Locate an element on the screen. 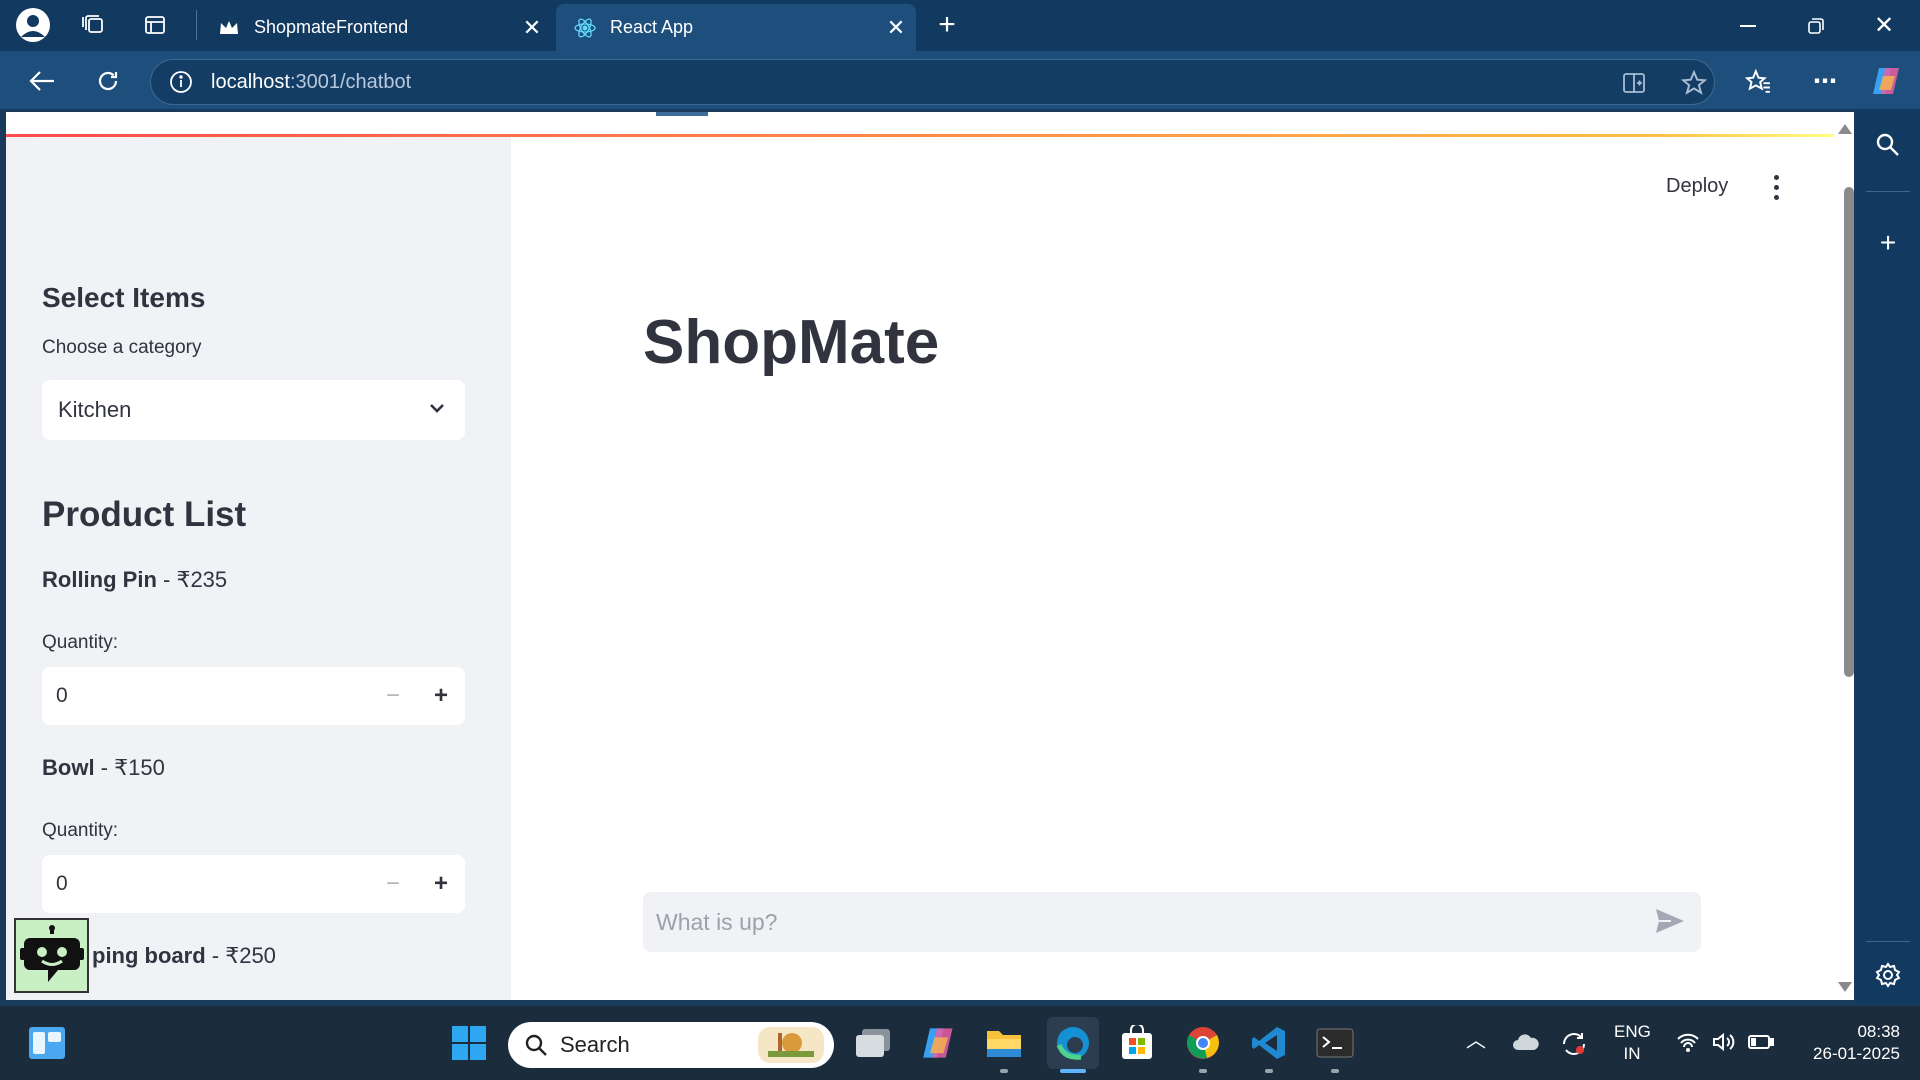  search-label: Search is located at coordinates (595, 1044).